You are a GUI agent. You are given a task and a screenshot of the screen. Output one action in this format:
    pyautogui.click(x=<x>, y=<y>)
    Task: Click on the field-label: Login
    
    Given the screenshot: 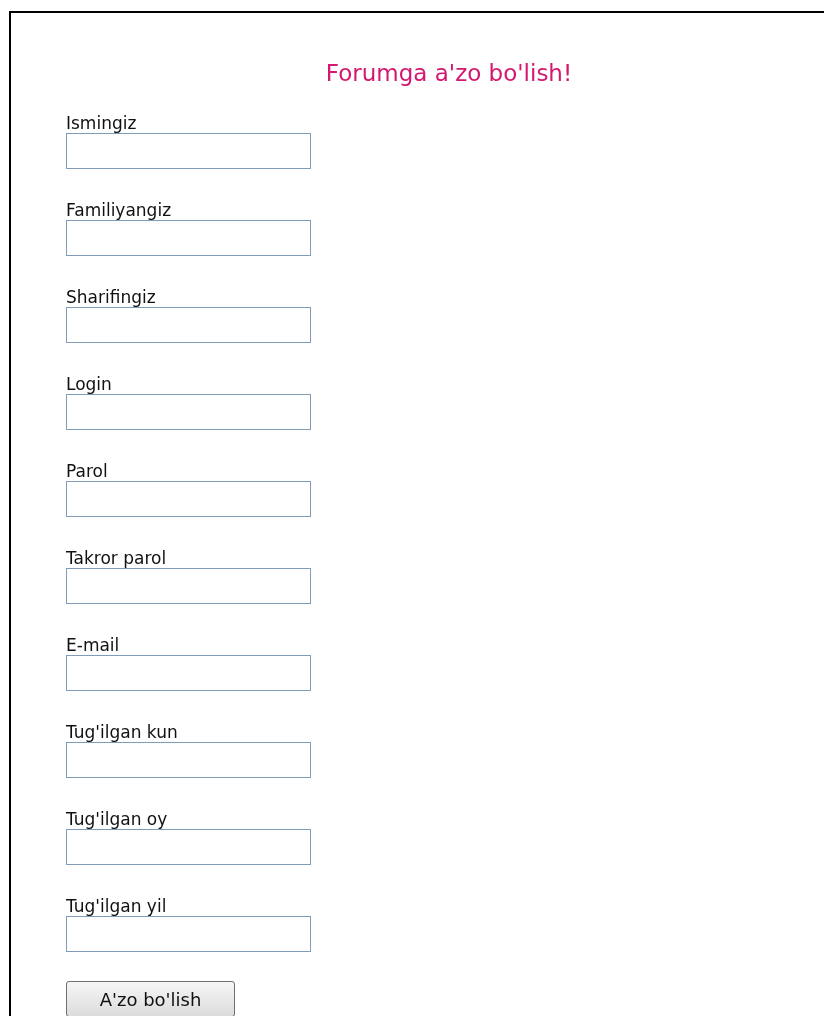 What is the action you would take?
    pyautogui.click(x=89, y=384)
    